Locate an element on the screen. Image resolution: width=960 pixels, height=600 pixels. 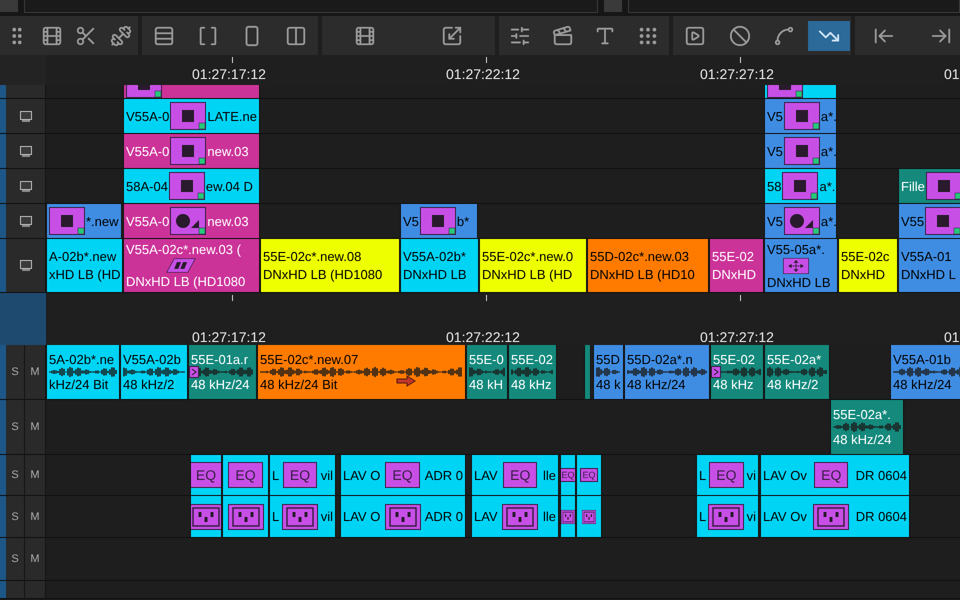
clip: L EQ vil is located at coordinates (302, 475).